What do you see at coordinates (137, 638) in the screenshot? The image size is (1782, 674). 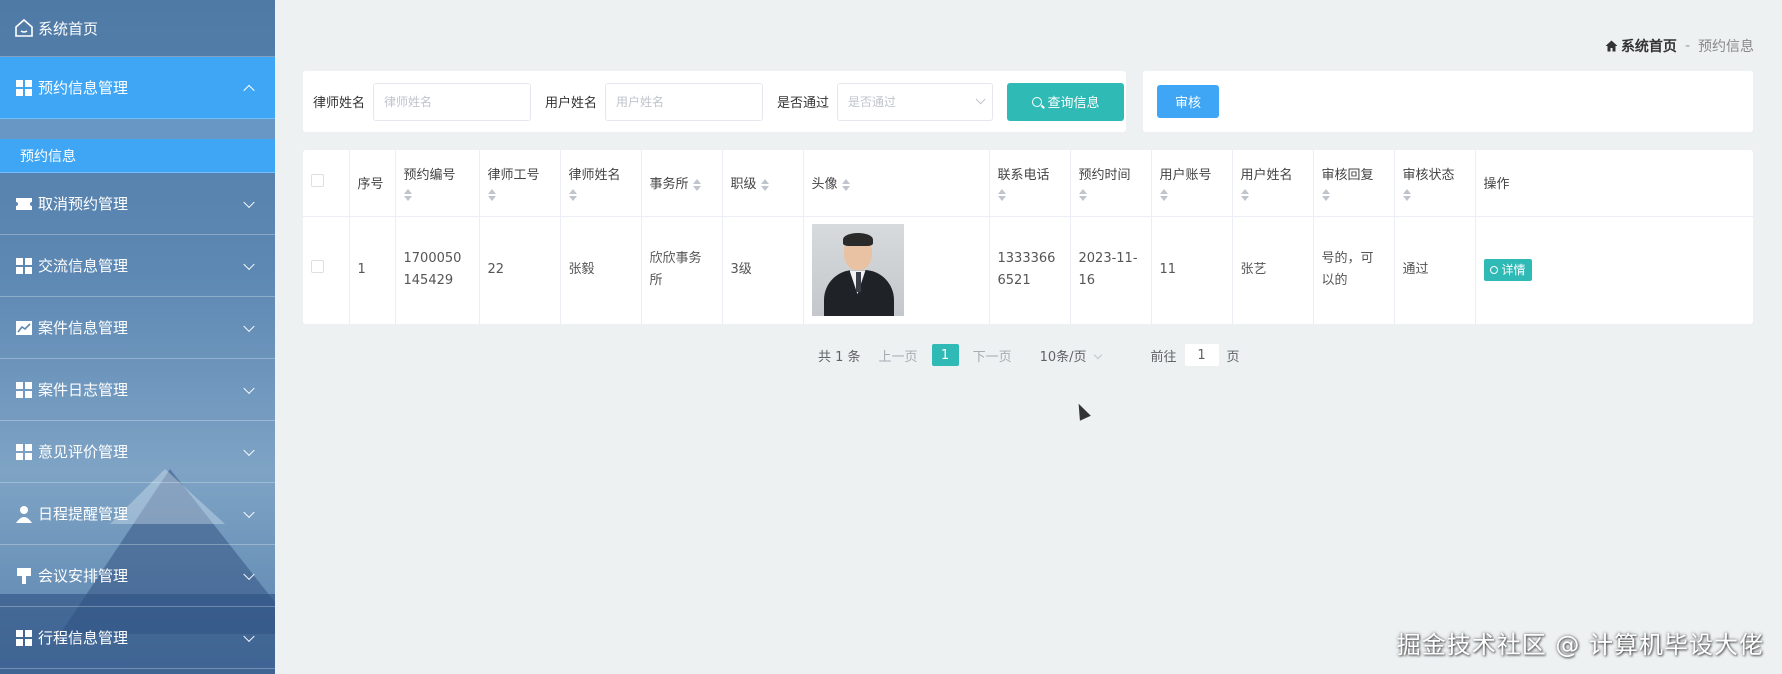 I see `sidebar-item-itinerary: 行程信息管理` at bounding box center [137, 638].